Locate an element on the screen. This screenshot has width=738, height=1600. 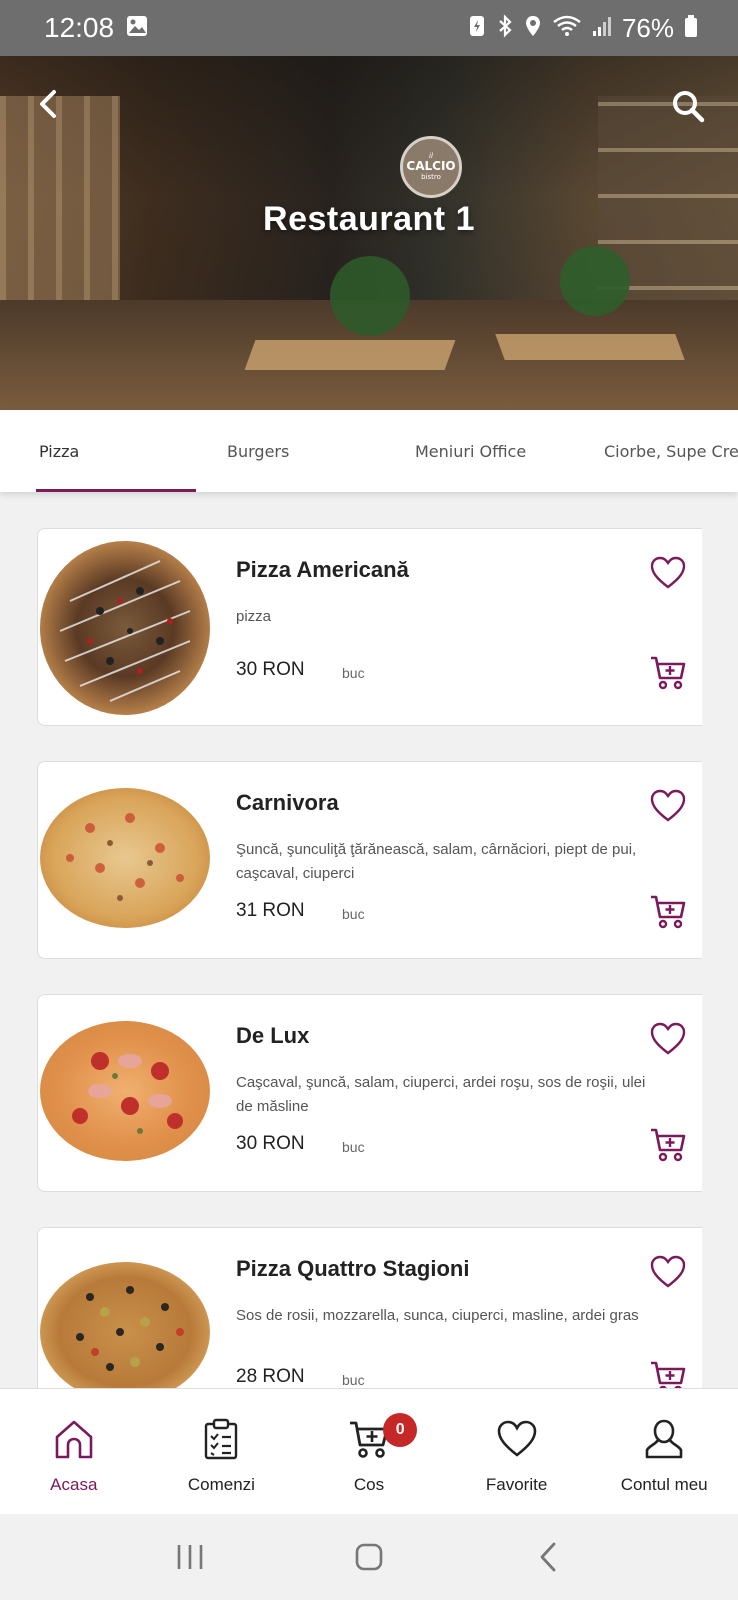
active-tab-indicator is located at coordinates (116, 490).